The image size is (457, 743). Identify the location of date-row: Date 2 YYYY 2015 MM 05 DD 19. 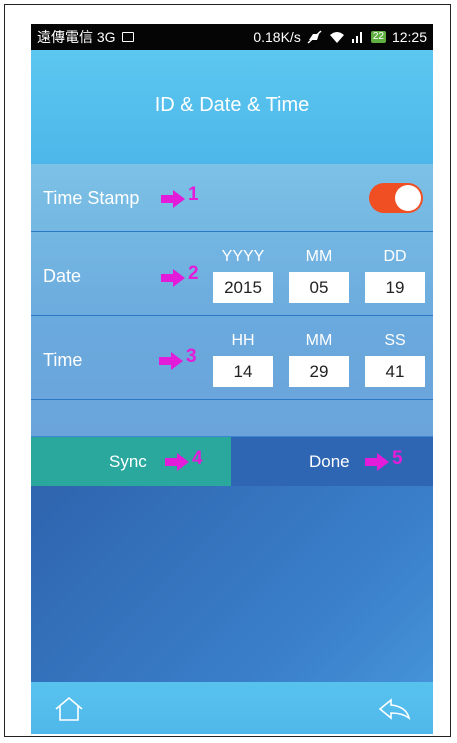
(232, 274).